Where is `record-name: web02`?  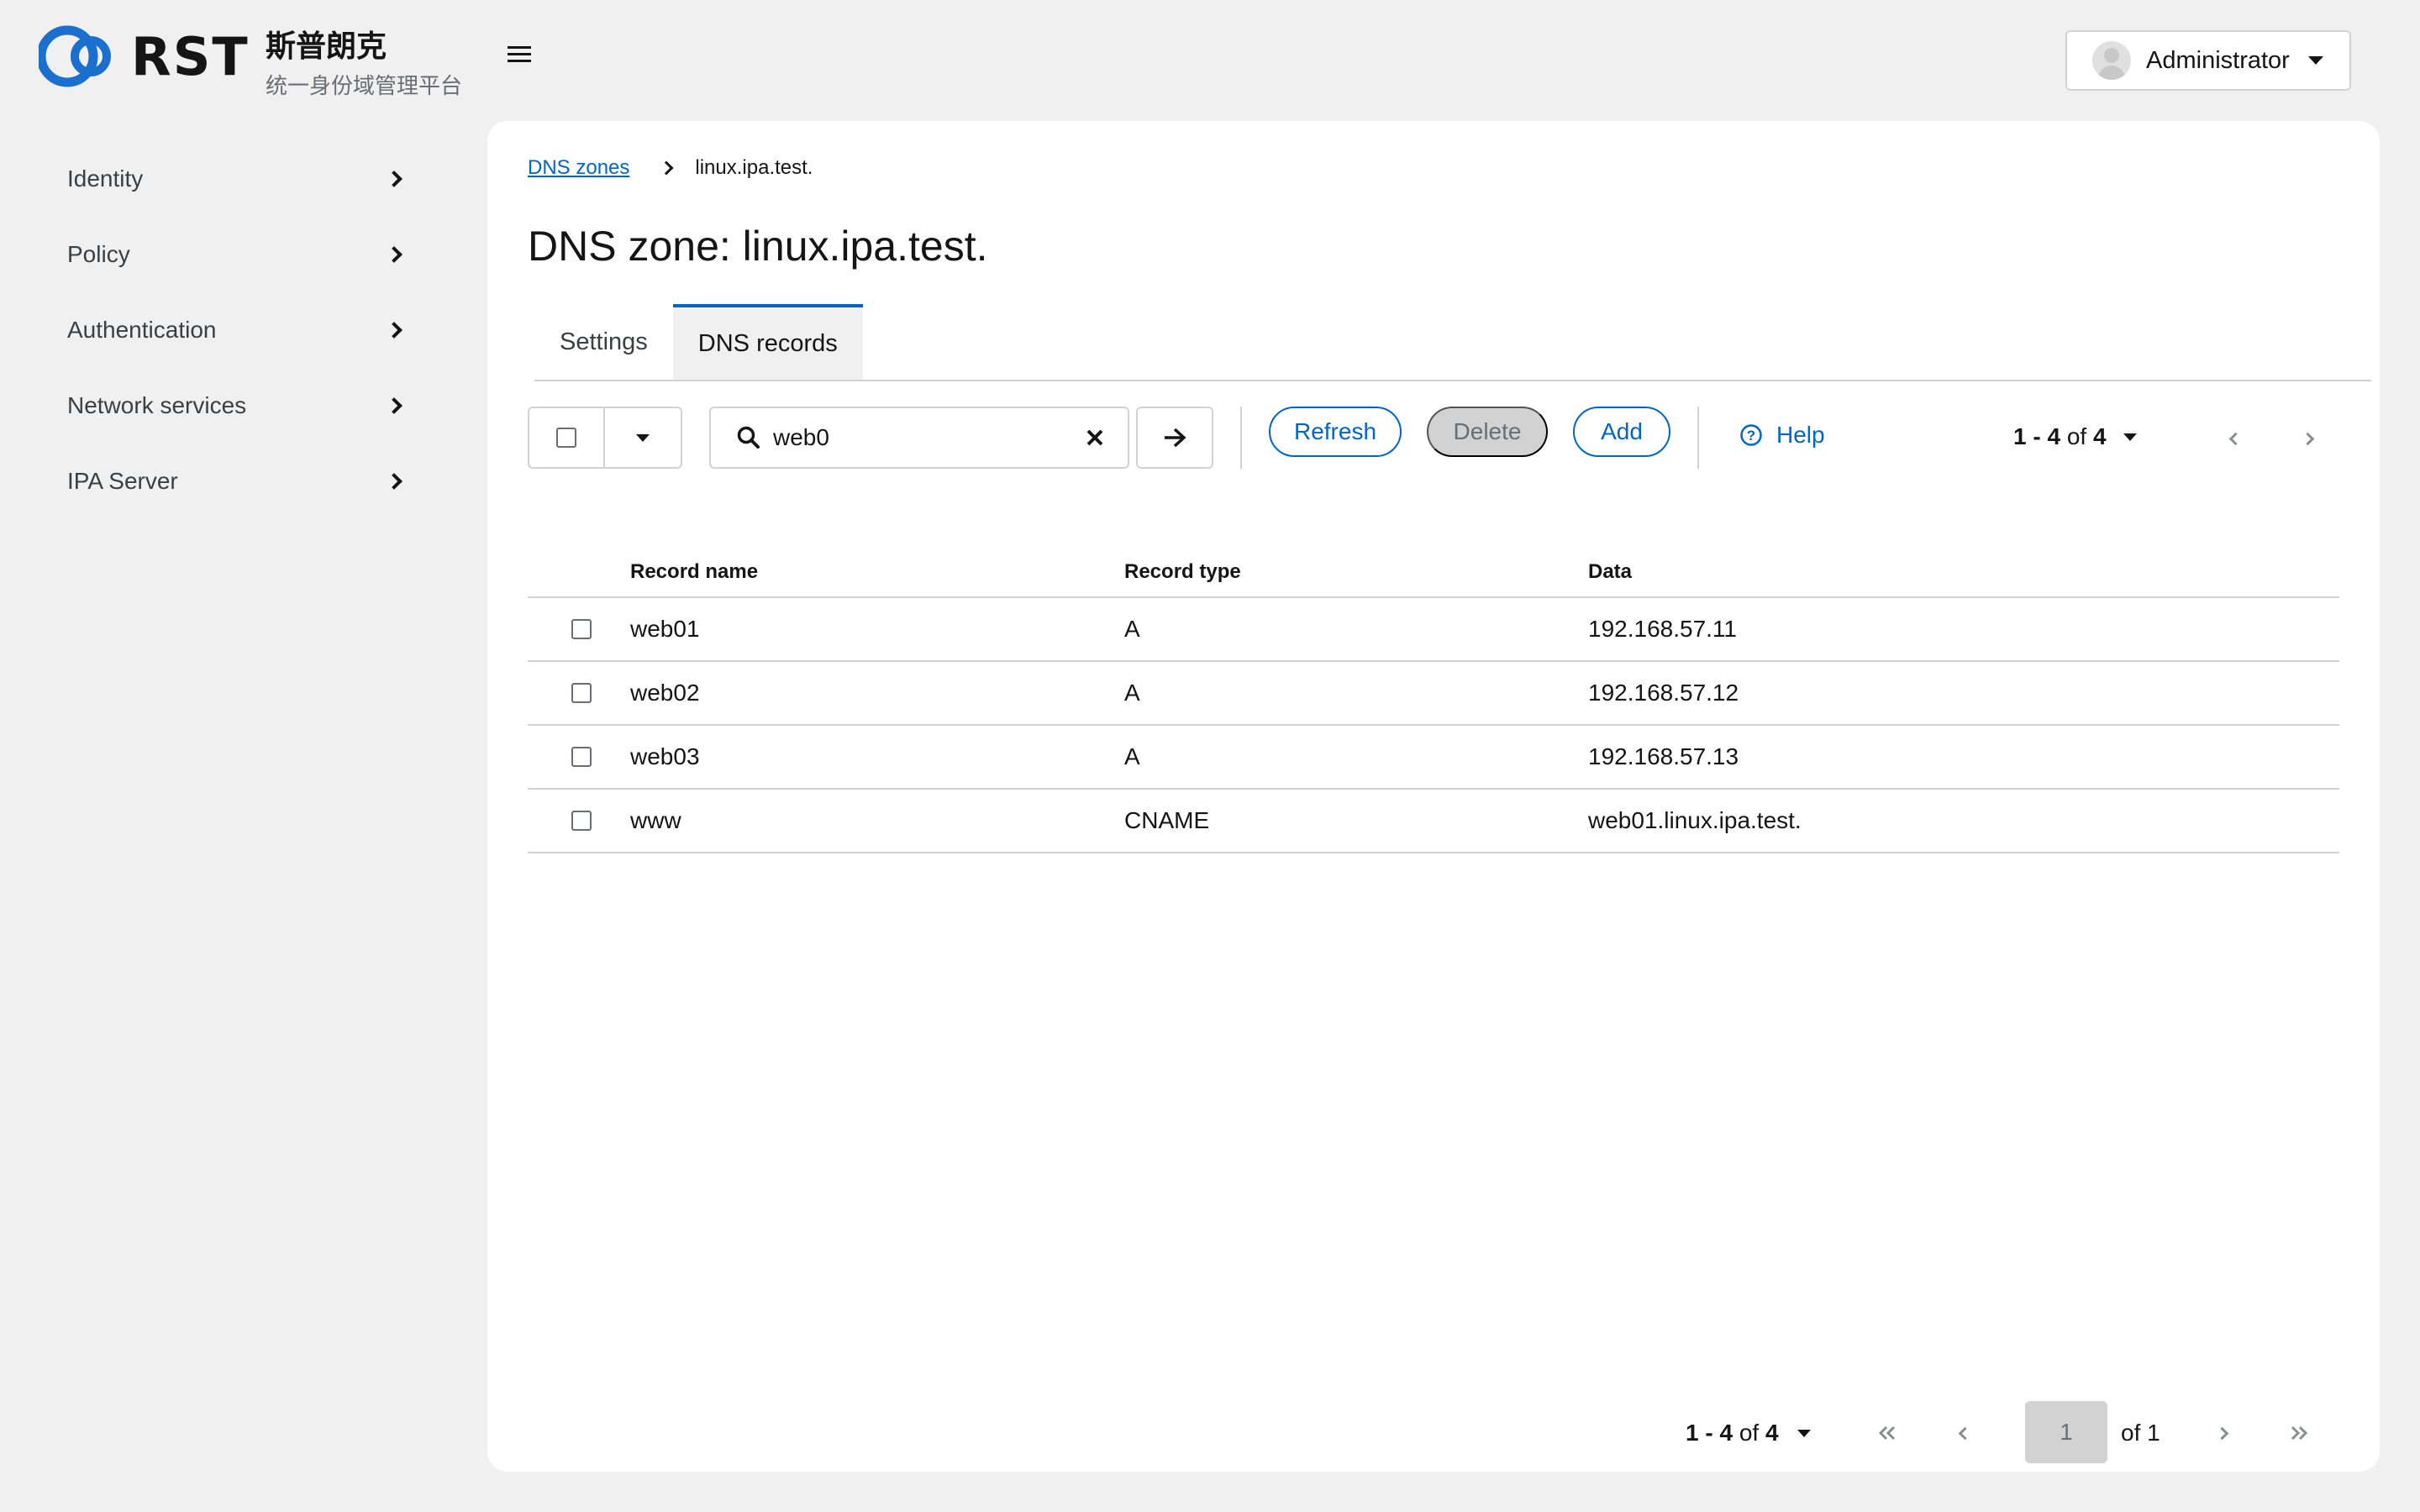 record-name: web02 is located at coordinates (665, 693).